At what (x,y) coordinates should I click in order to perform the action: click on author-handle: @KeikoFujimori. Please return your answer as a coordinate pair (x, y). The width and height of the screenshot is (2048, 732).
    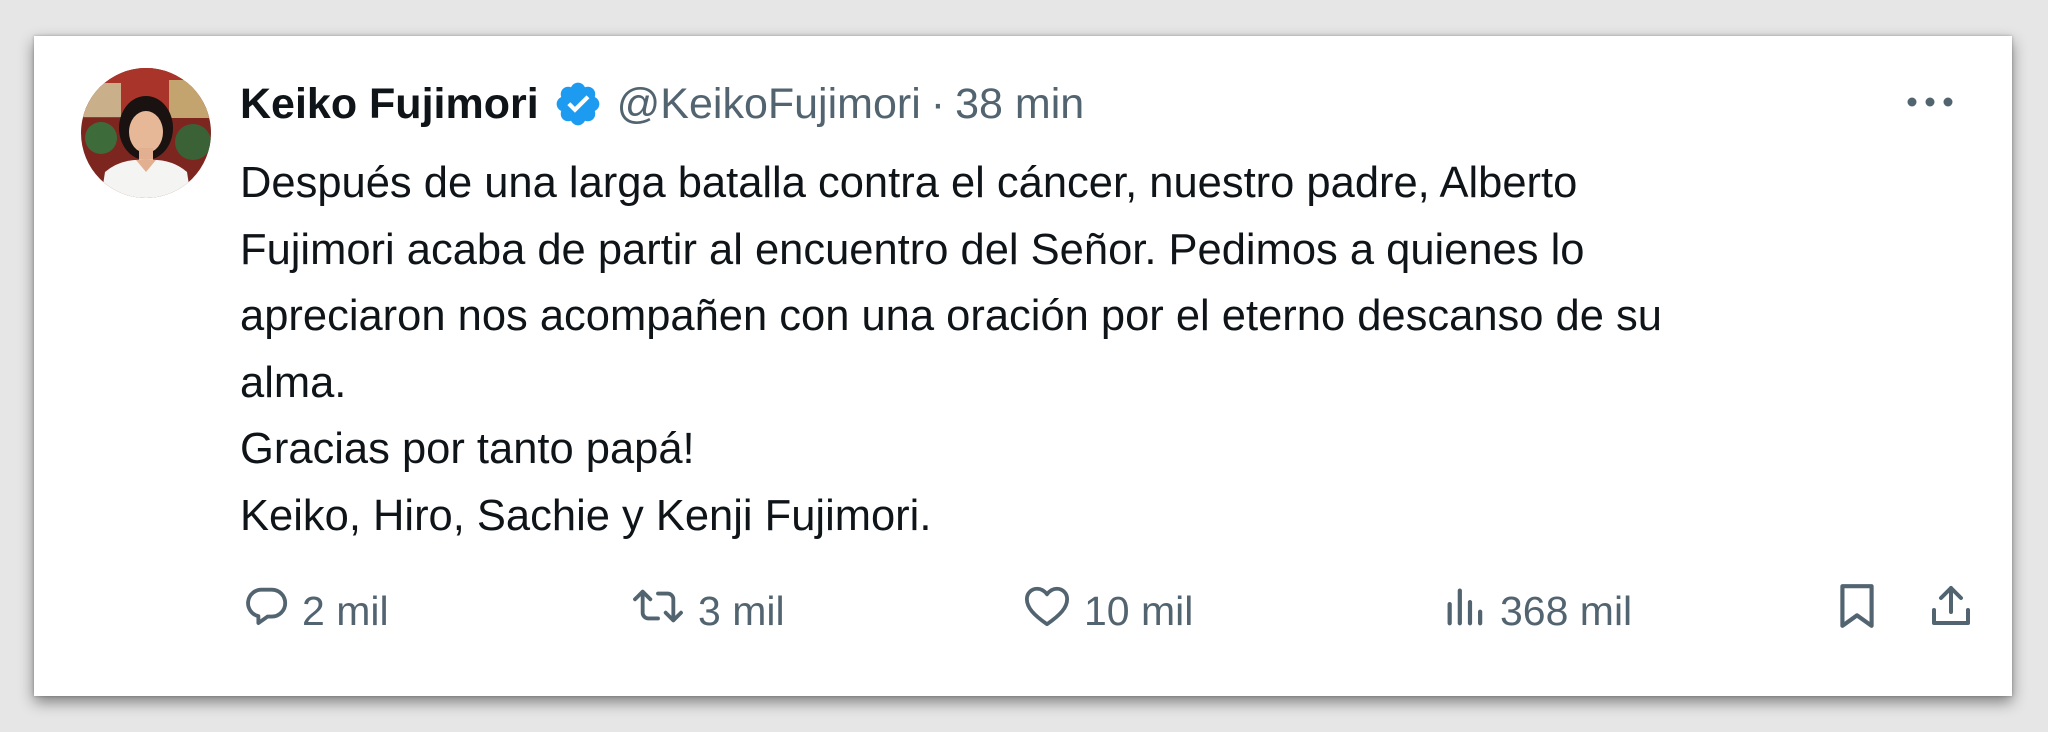
    Looking at the image, I should click on (769, 104).